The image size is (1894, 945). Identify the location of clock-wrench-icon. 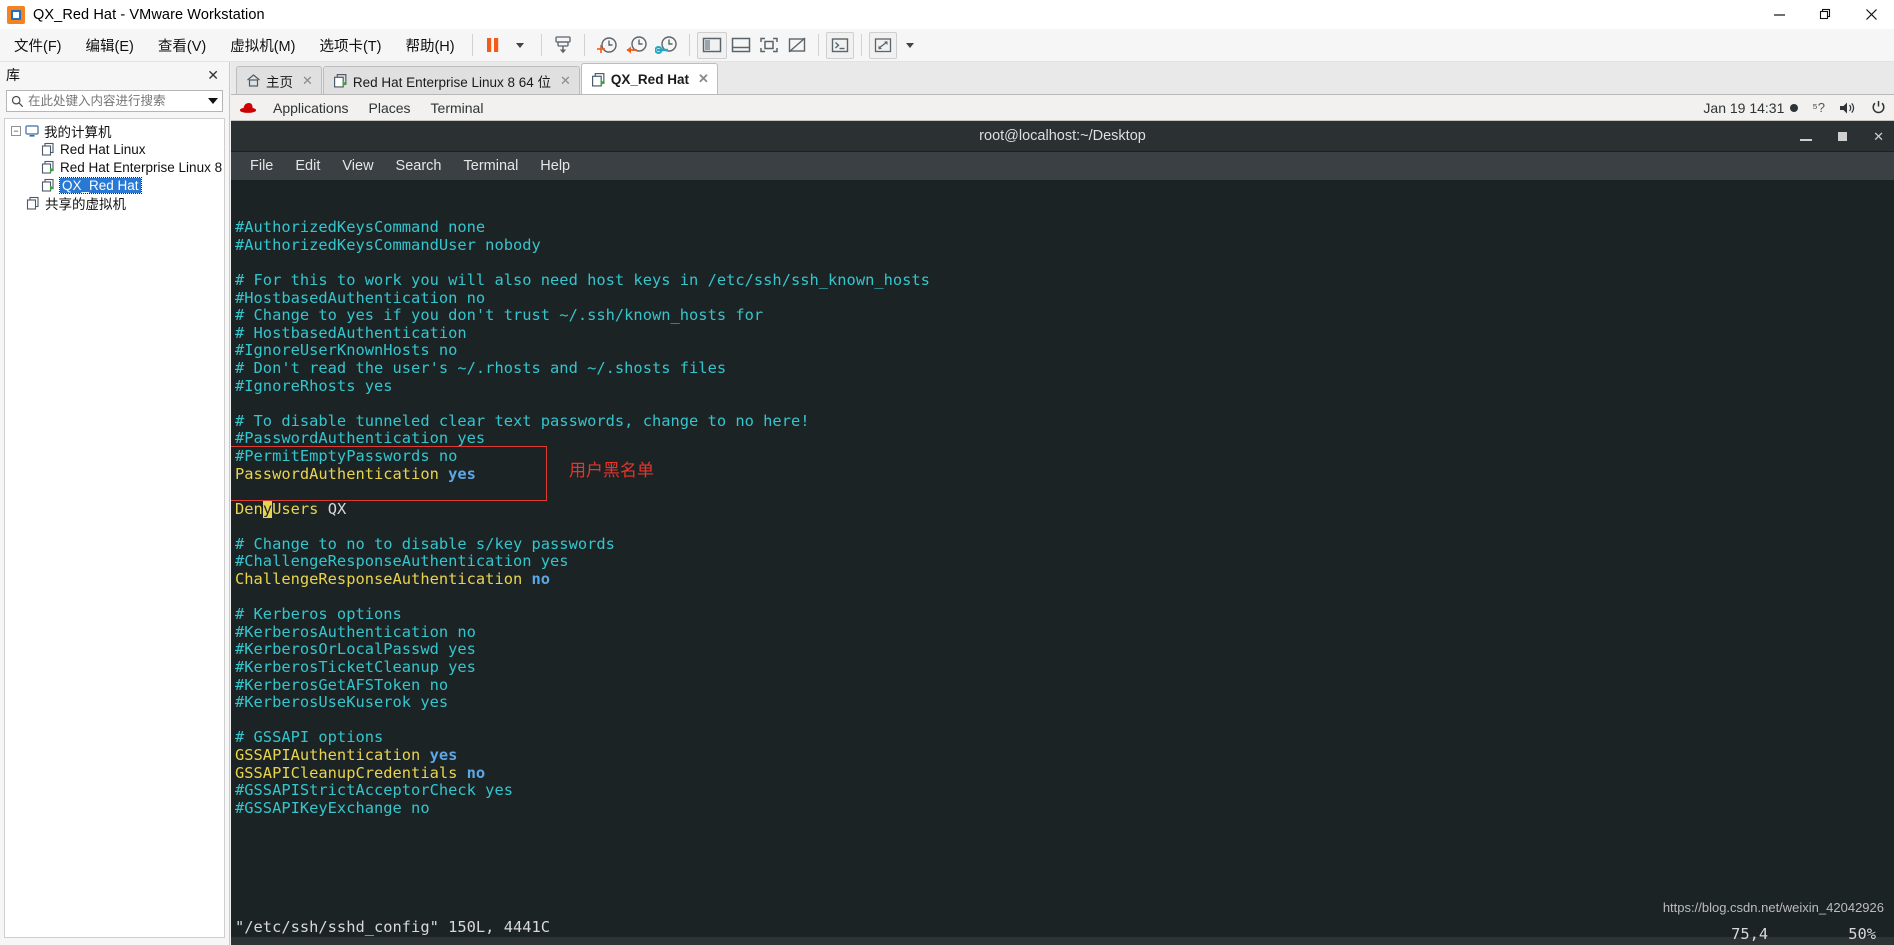
(665, 45).